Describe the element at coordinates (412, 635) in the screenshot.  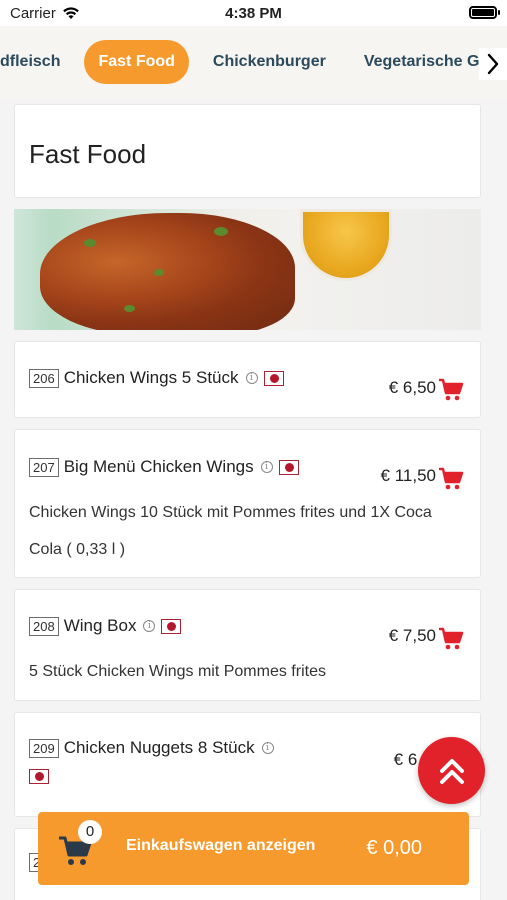
I see `item-price: € 7,50` at that location.